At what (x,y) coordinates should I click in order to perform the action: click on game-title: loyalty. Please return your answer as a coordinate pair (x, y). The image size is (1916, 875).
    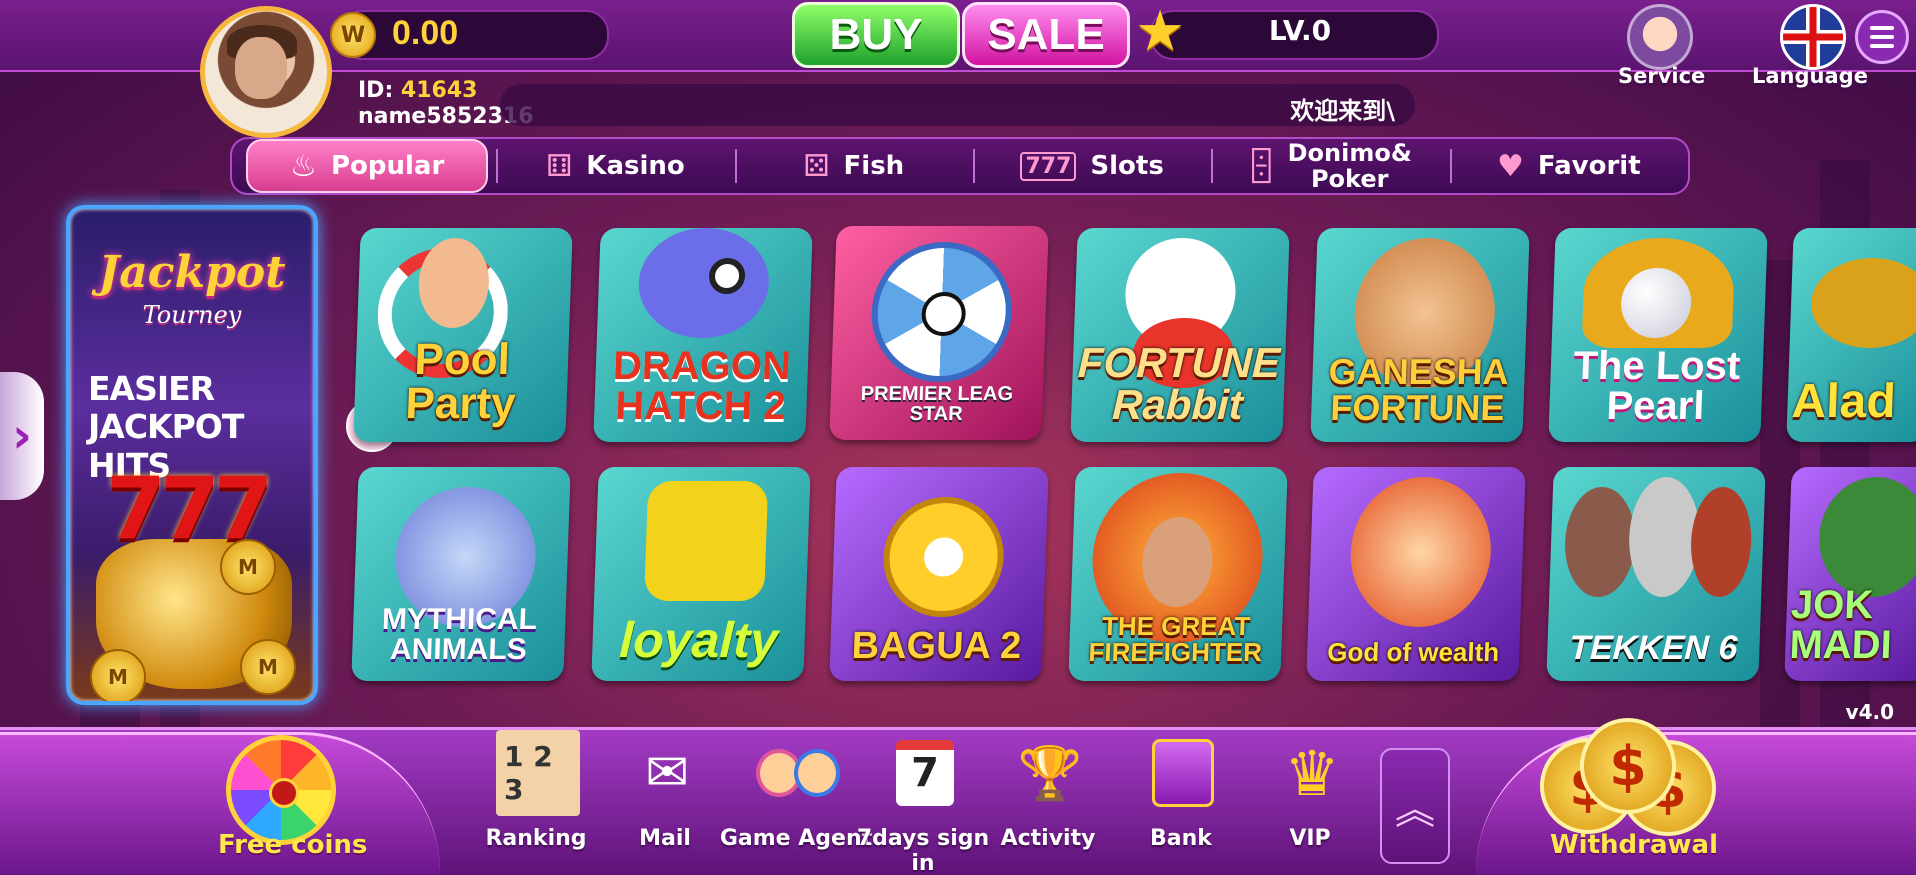
    Looking at the image, I should click on (698, 640).